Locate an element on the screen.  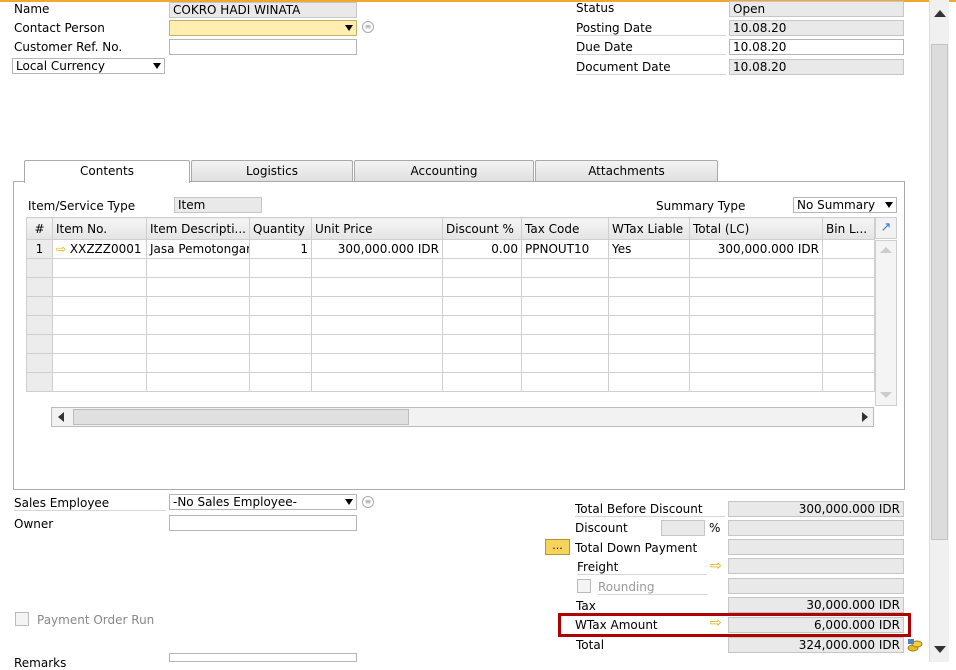
discount-percent-field is located at coordinates (683, 528).